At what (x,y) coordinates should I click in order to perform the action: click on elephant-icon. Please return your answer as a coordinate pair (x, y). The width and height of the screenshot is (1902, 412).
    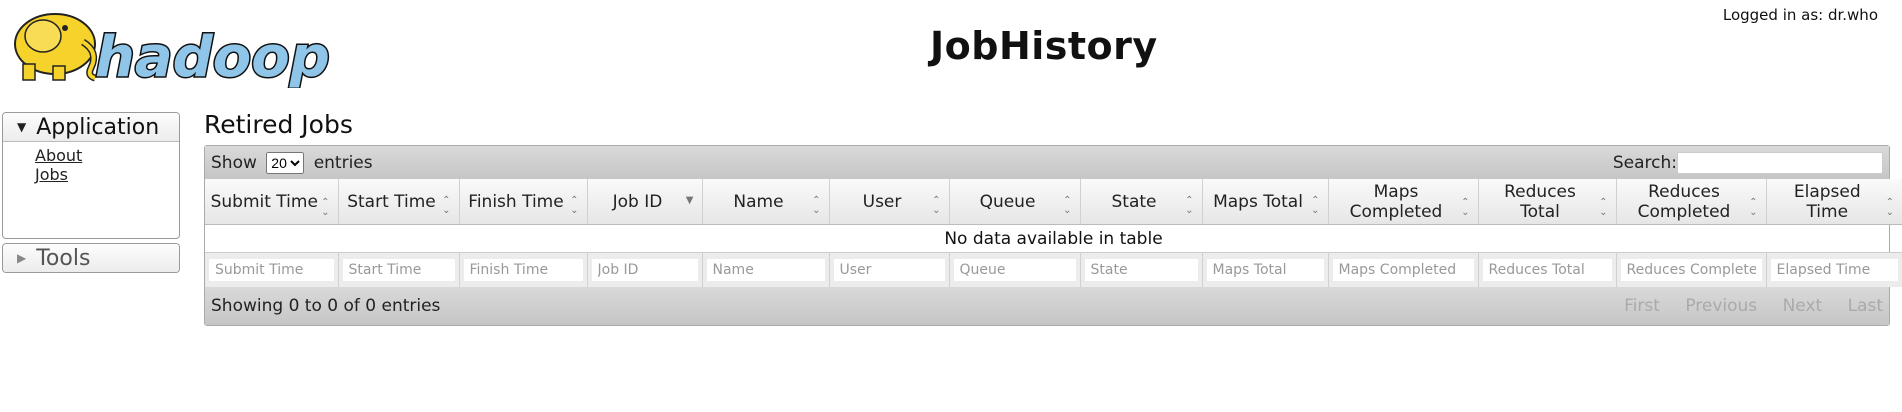
    Looking at the image, I should click on (56, 47).